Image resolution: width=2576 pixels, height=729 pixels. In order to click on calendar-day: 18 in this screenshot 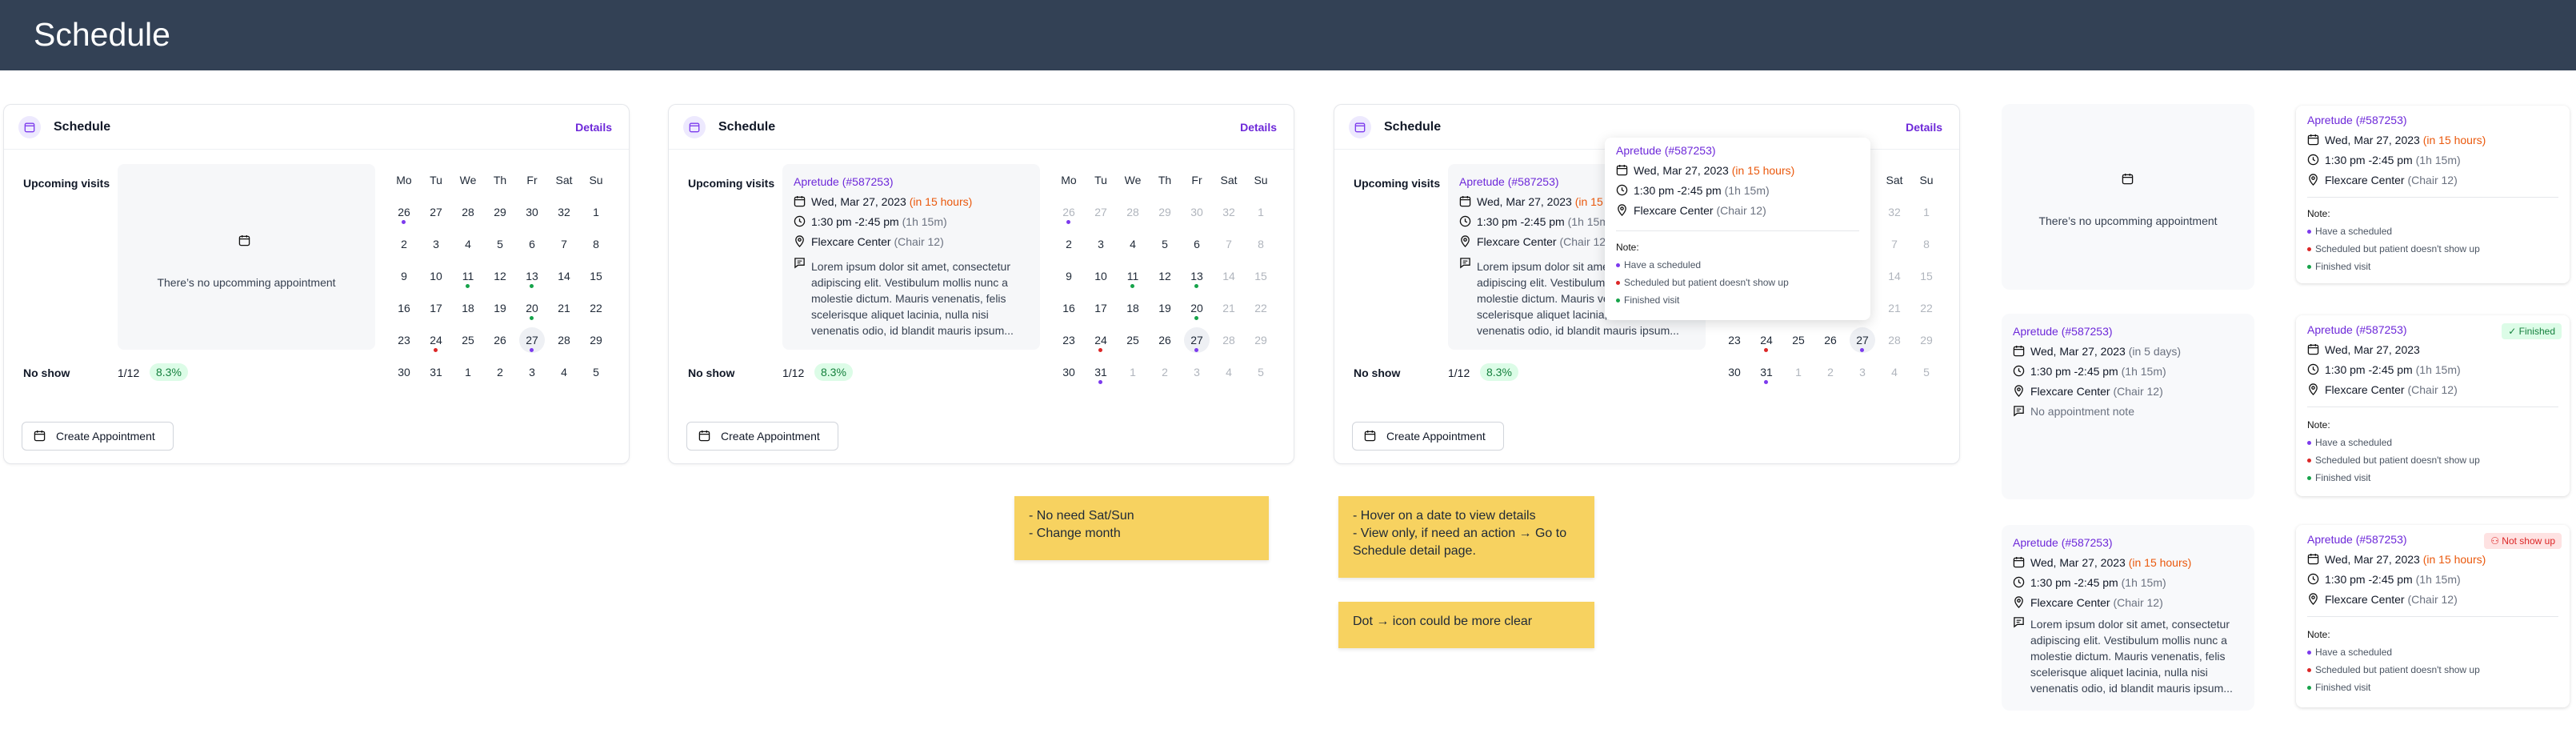, I will do `click(468, 308)`.